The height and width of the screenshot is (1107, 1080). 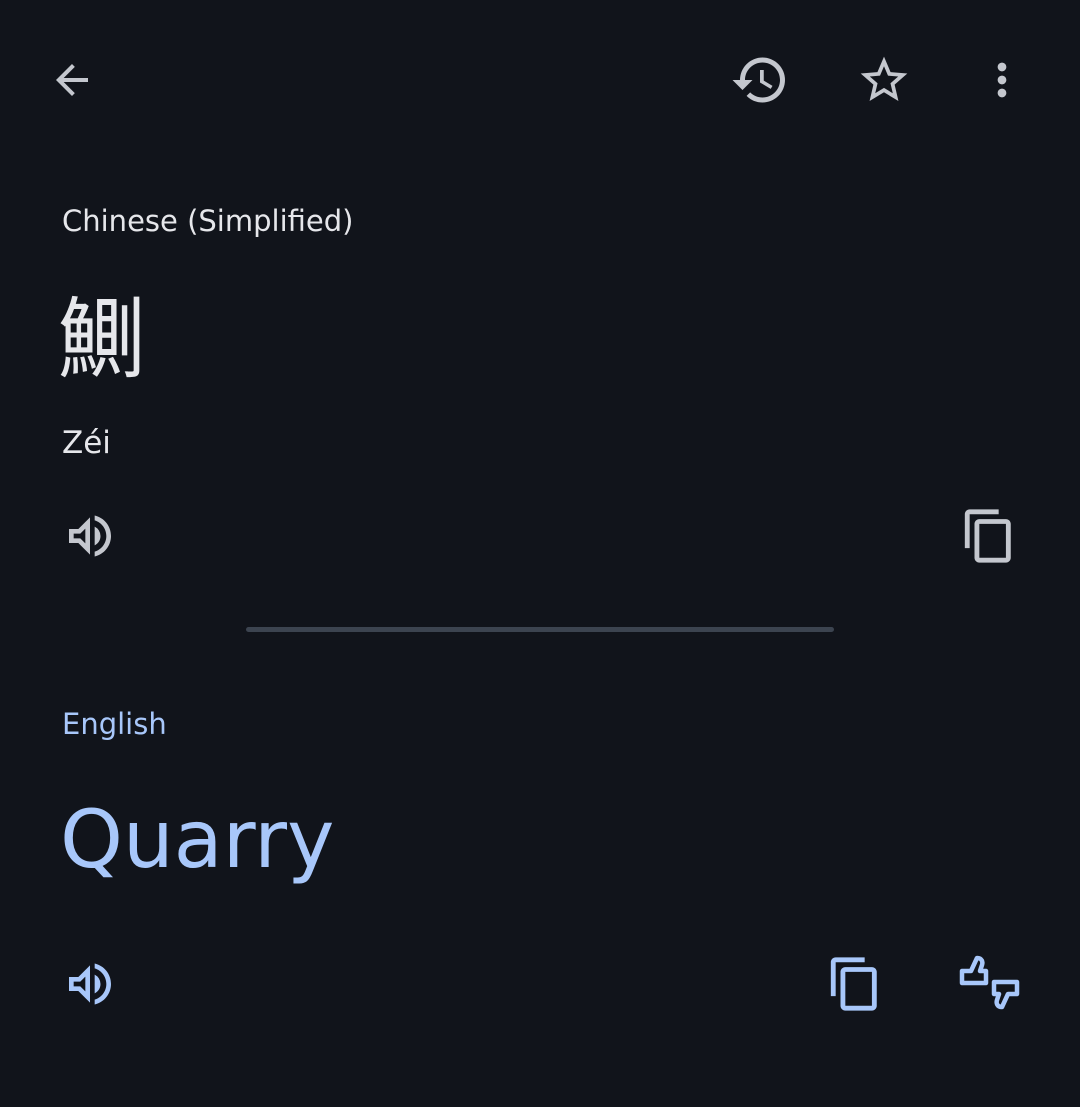 I want to click on source-copy-button, so click(x=989, y=536).